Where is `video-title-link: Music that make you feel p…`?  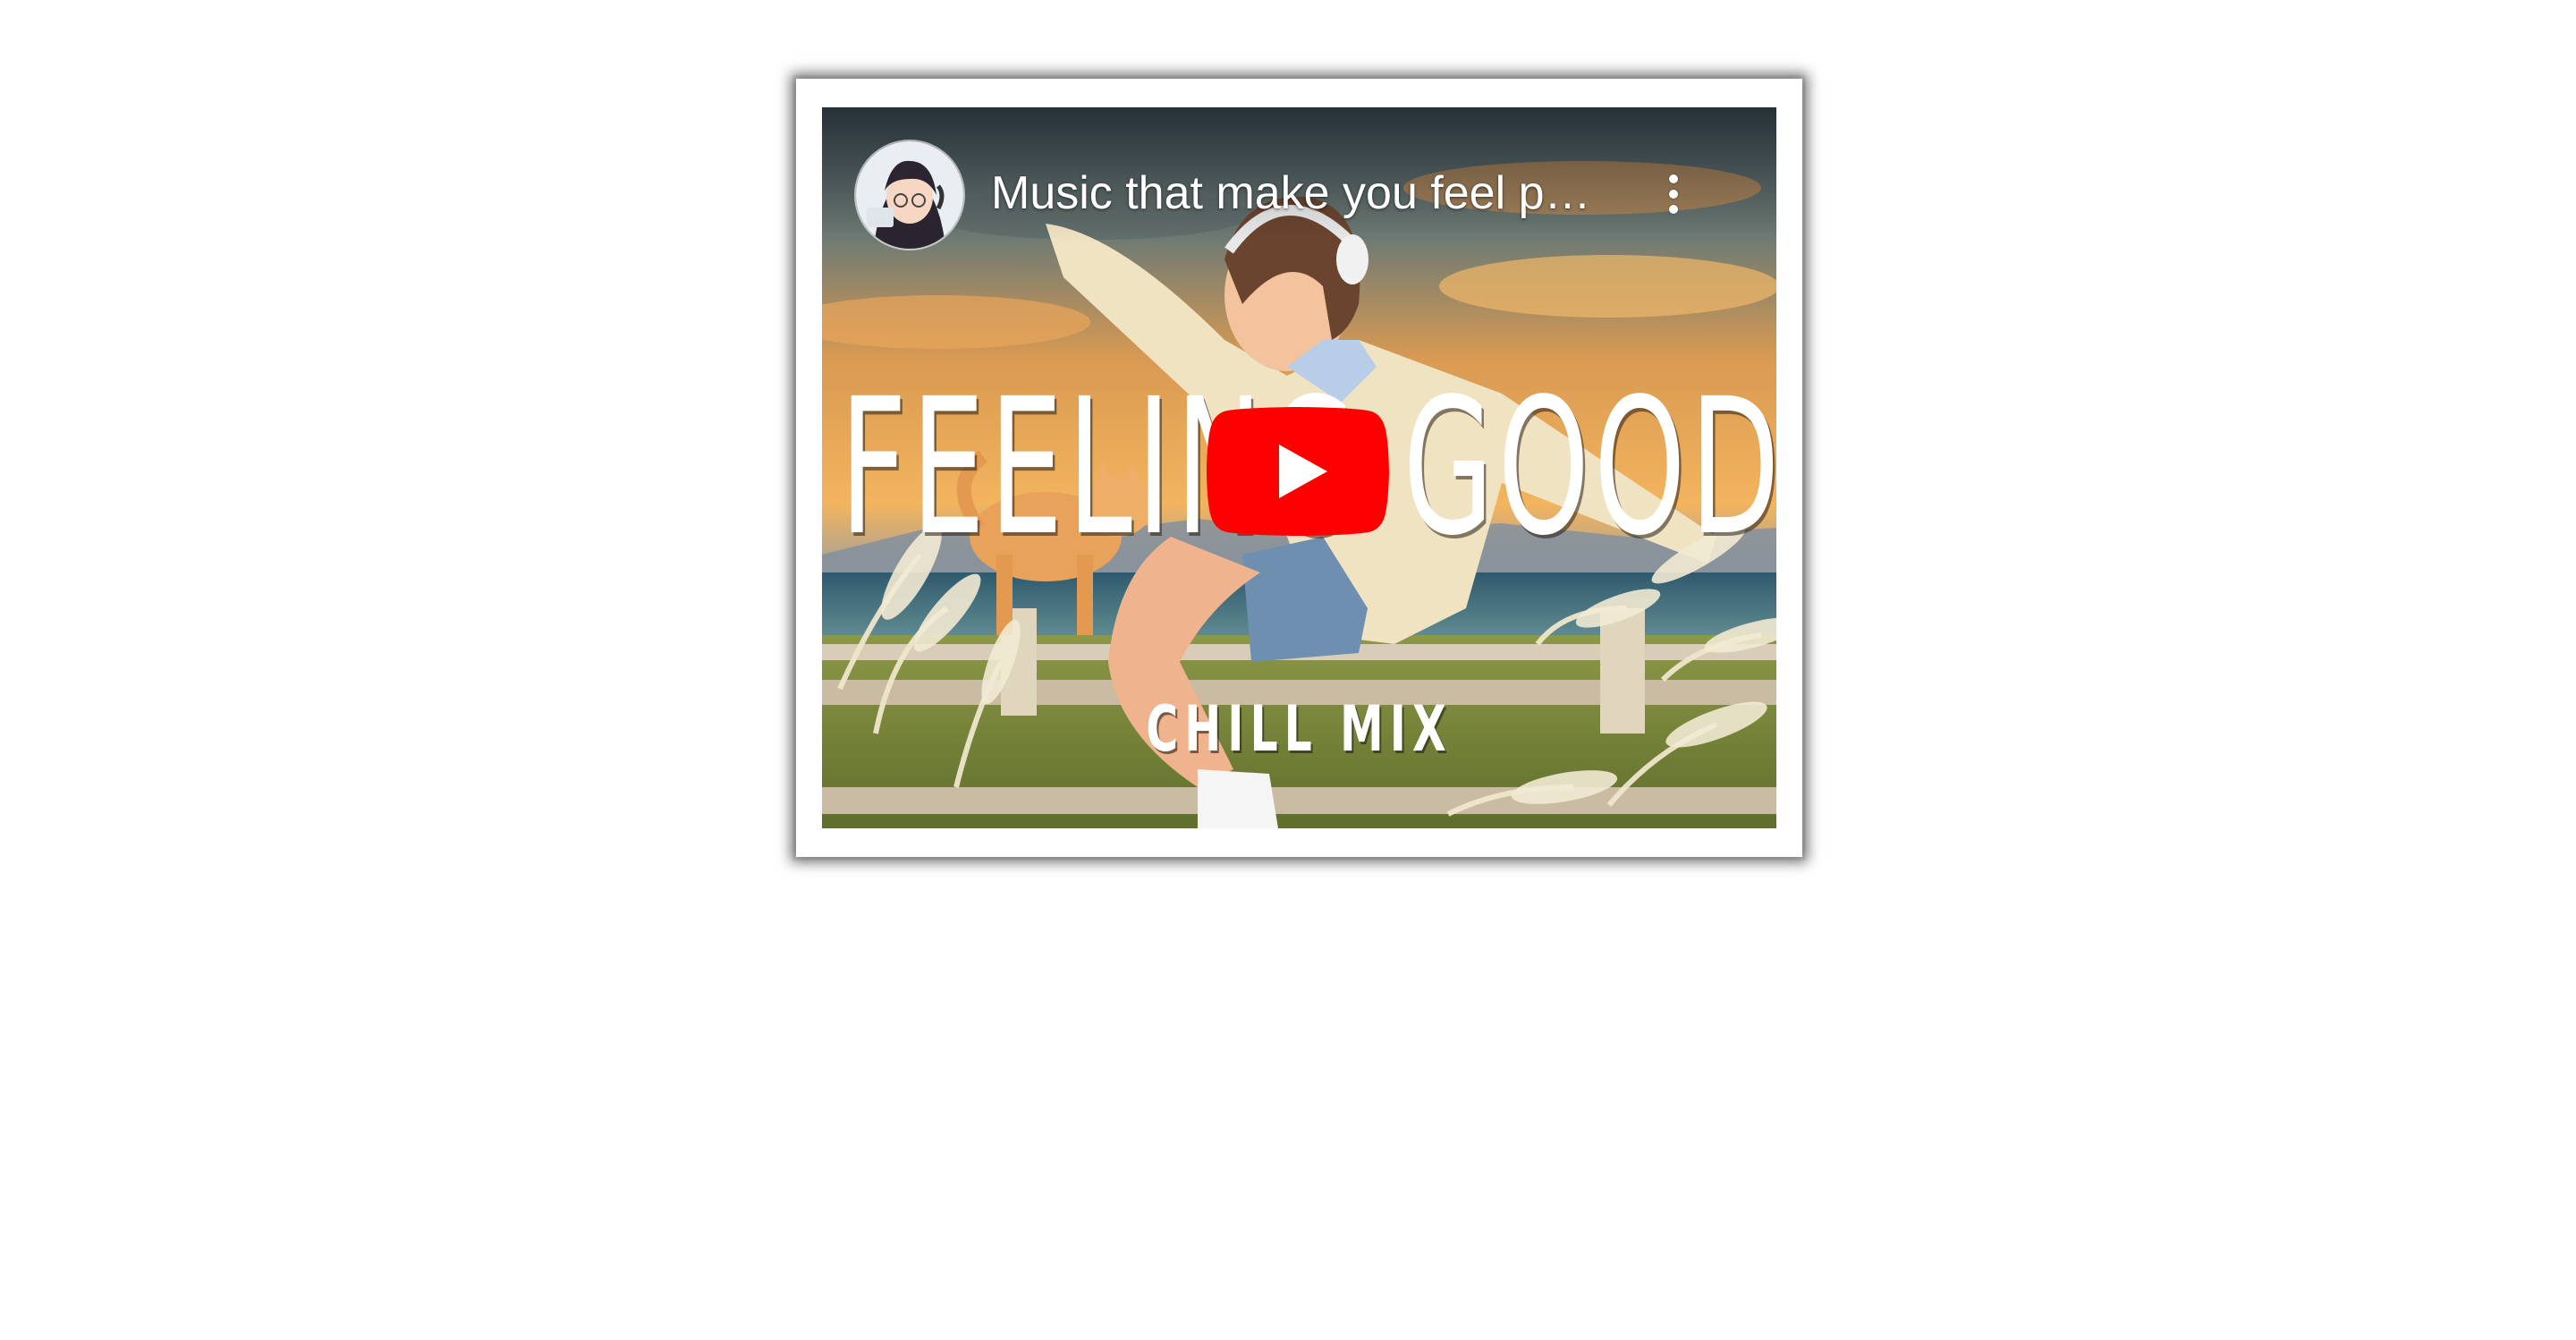 video-title-link: Music that make you feel p… is located at coordinates (1313, 193).